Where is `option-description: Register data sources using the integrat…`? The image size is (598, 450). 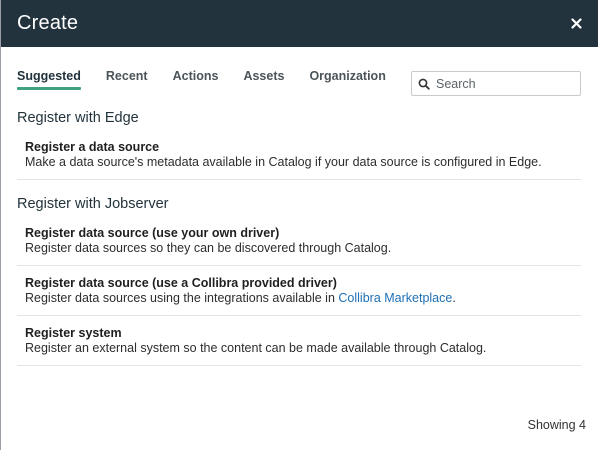 option-description: Register data sources using the integrat… is located at coordinates (303, 298).